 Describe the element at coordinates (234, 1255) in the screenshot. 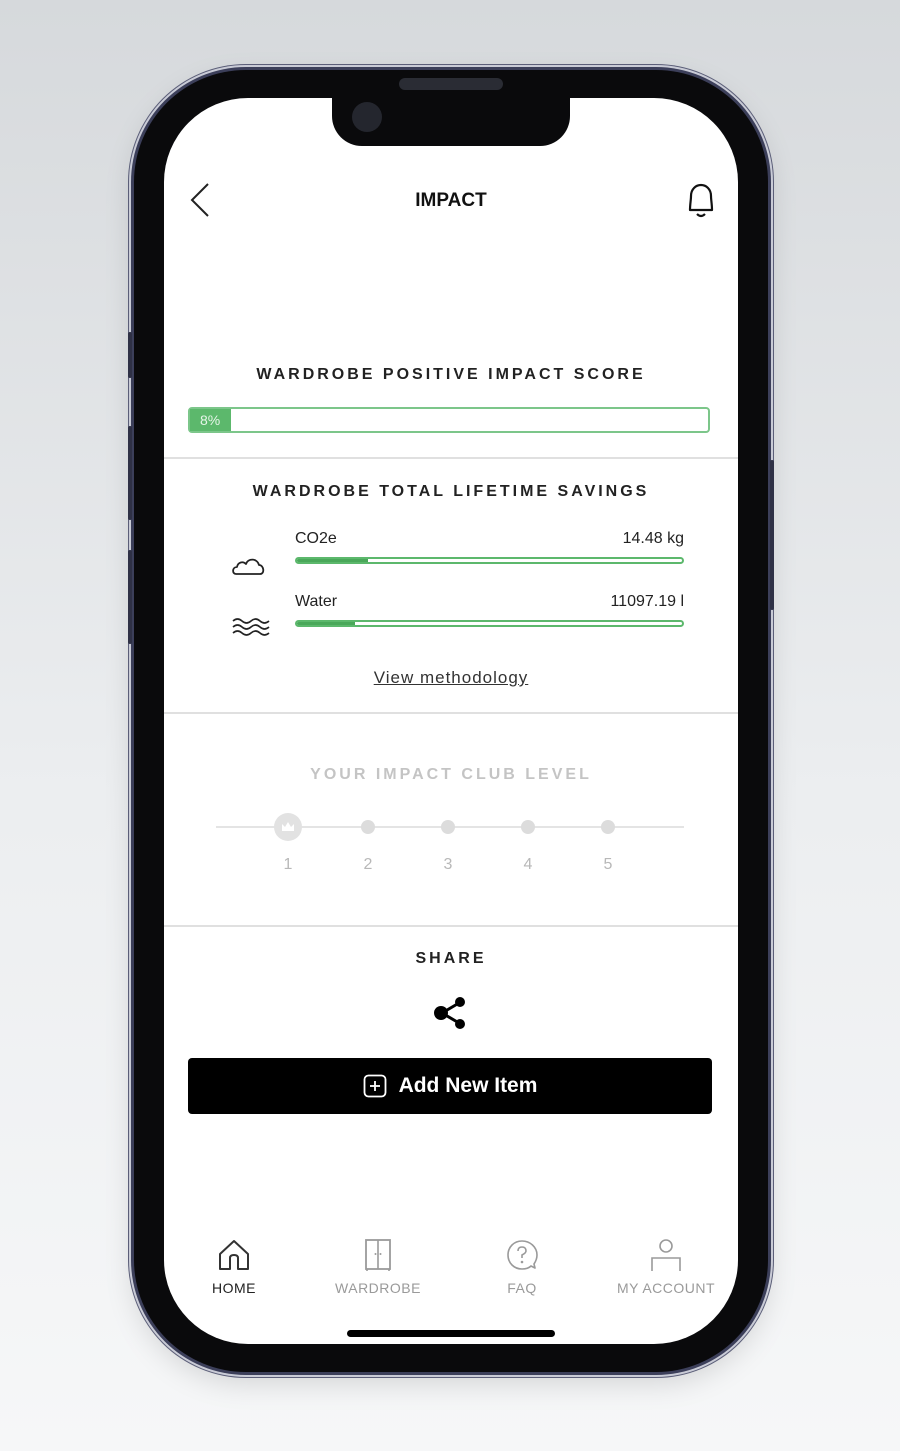

I see `home-icon` at that location.